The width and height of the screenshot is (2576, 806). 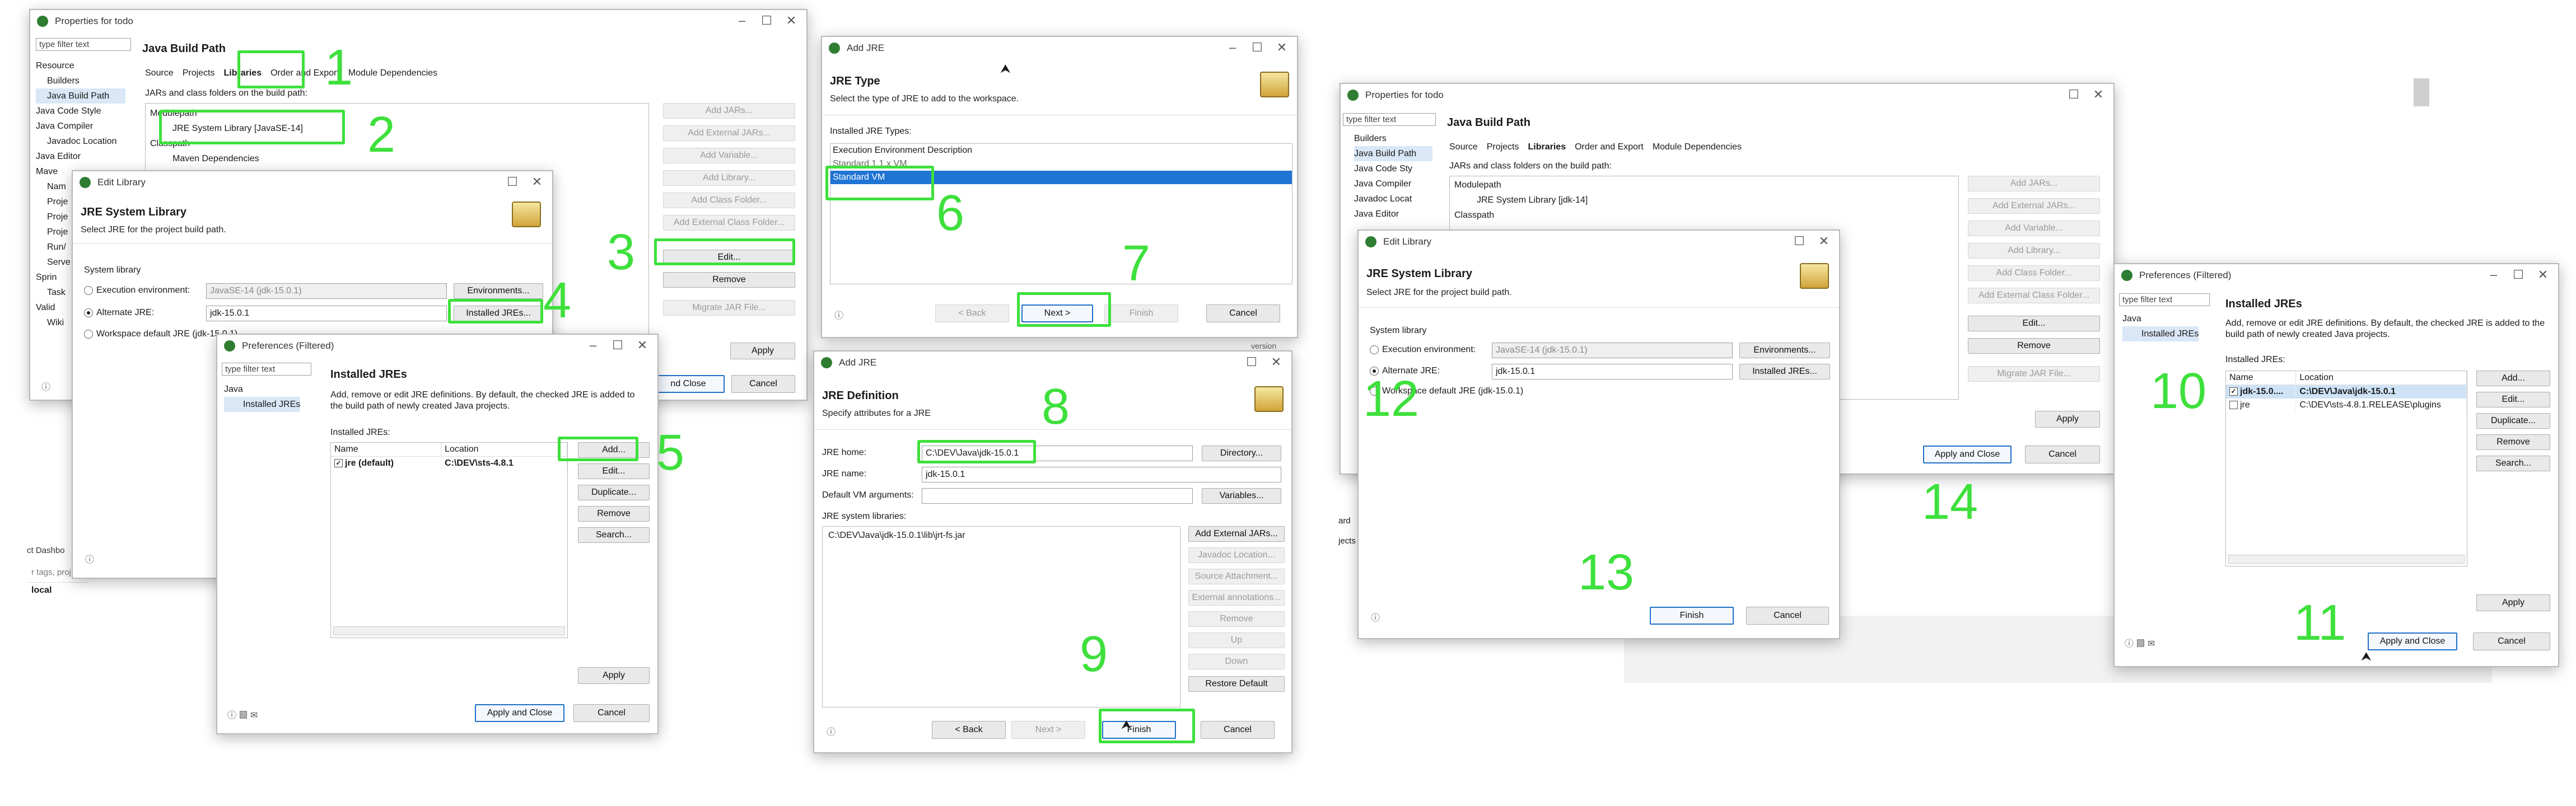 What do you see at coordinates (1393, 199) in the screenshot?
I see `tree-item: Javadoc Locat` at bounding box center [1393, 199].